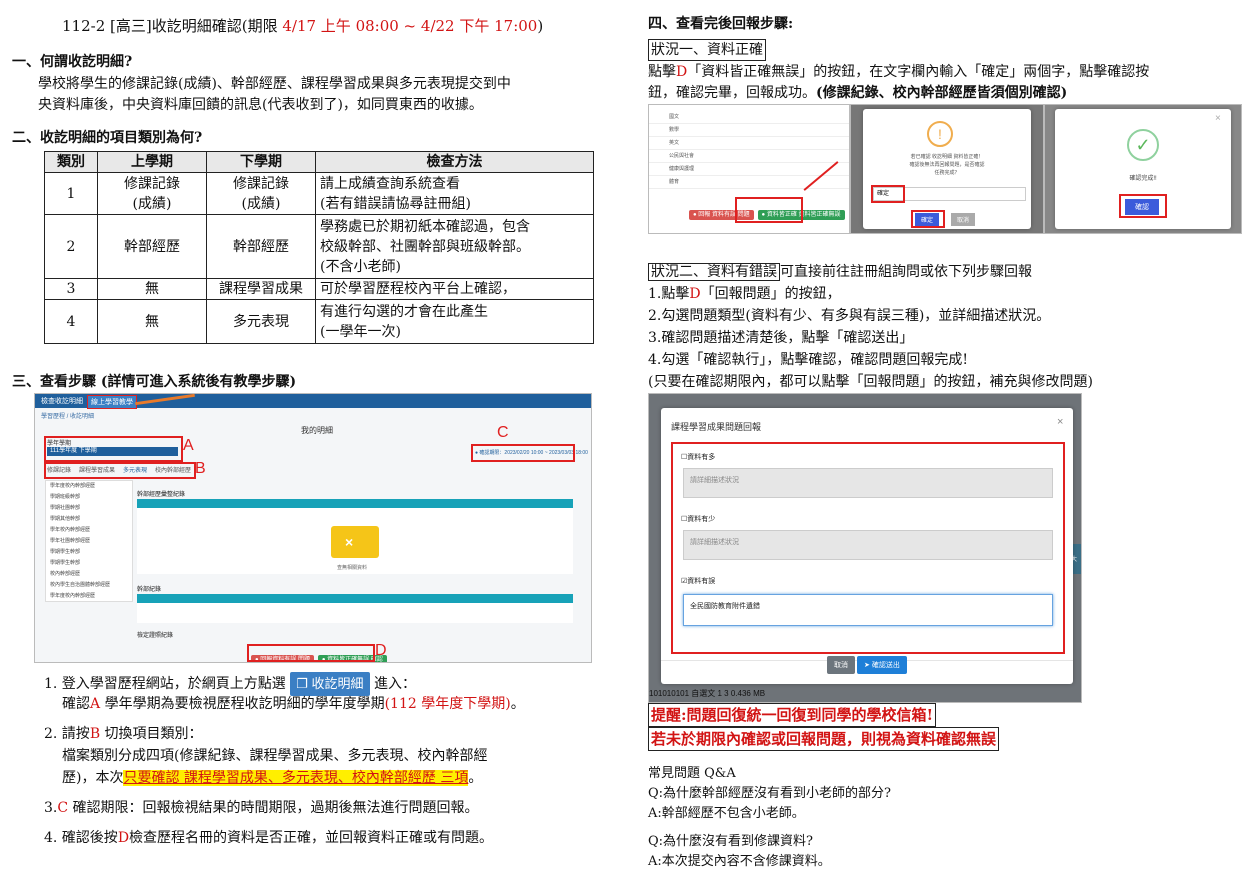  I want to click on section1-line2: 央資料庫後，中央資料庫回饋的訊息(代表收到了)，如同買東西的收據。, so click(260, 105).